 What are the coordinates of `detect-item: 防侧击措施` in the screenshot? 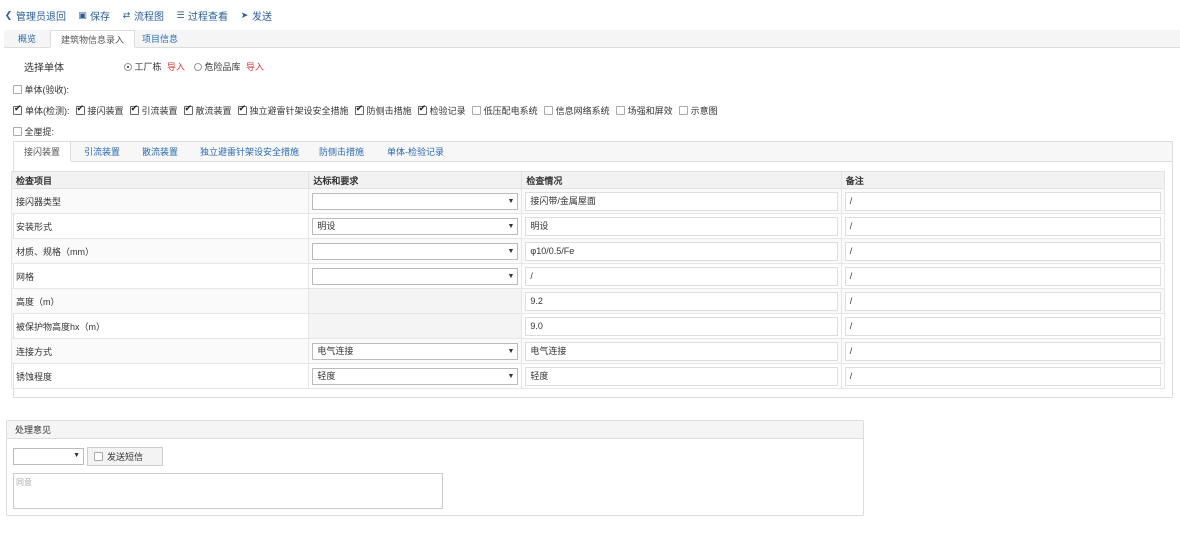 It's located at (383, 110).